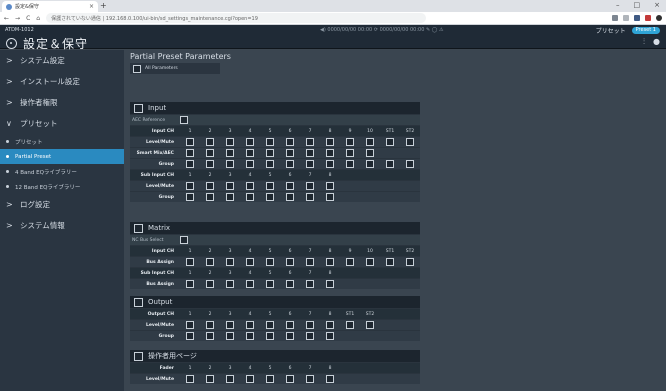 The width and height of the screenshot is (666, 391). I want to click on preset-badge: Preset 1, so click(645, 30).